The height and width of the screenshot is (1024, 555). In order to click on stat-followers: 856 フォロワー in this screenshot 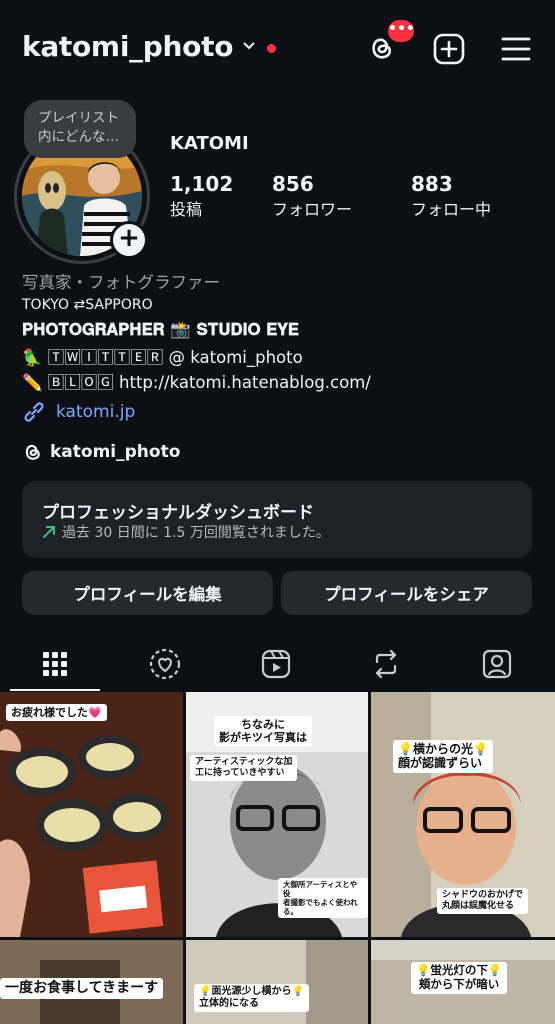, I will do `click(312, 196)`.